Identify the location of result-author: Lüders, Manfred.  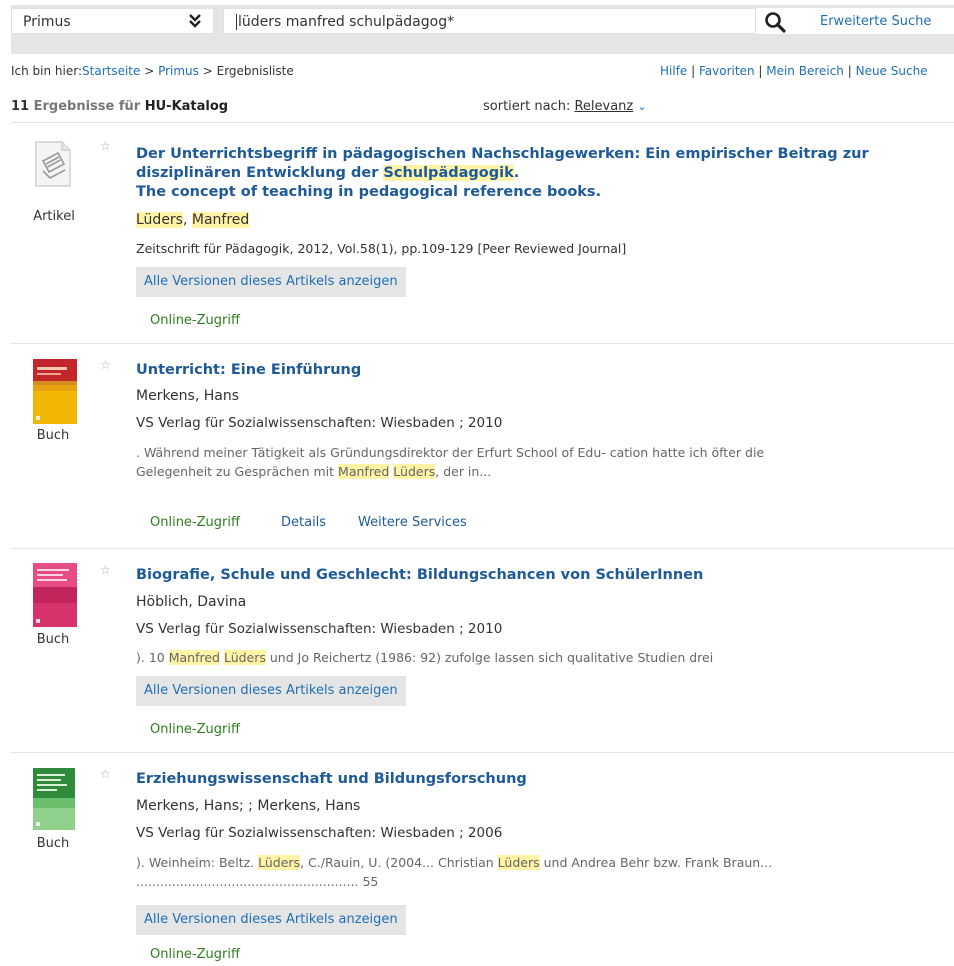
(193, 220).